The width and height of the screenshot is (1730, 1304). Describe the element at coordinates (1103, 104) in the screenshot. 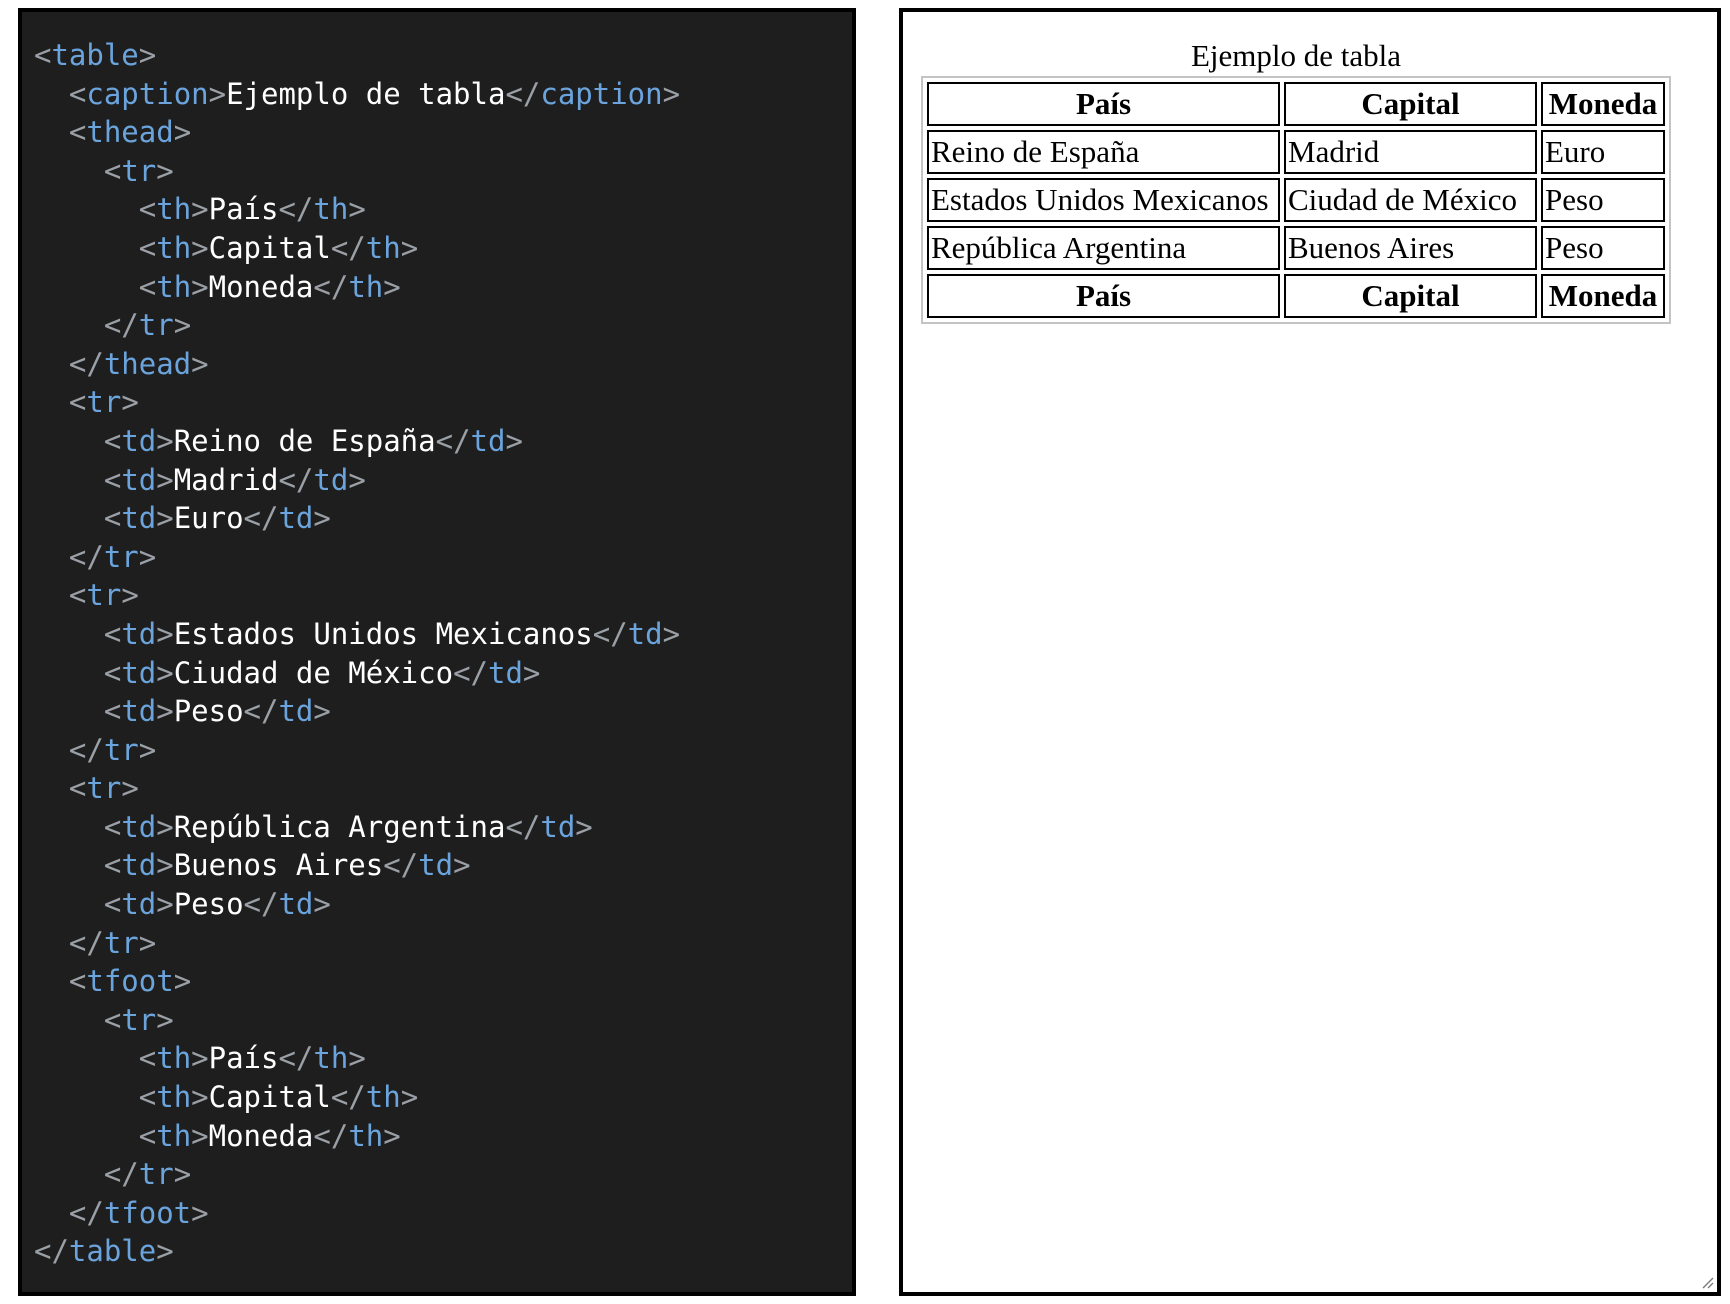

I see `header-cell-country: País` at that location.